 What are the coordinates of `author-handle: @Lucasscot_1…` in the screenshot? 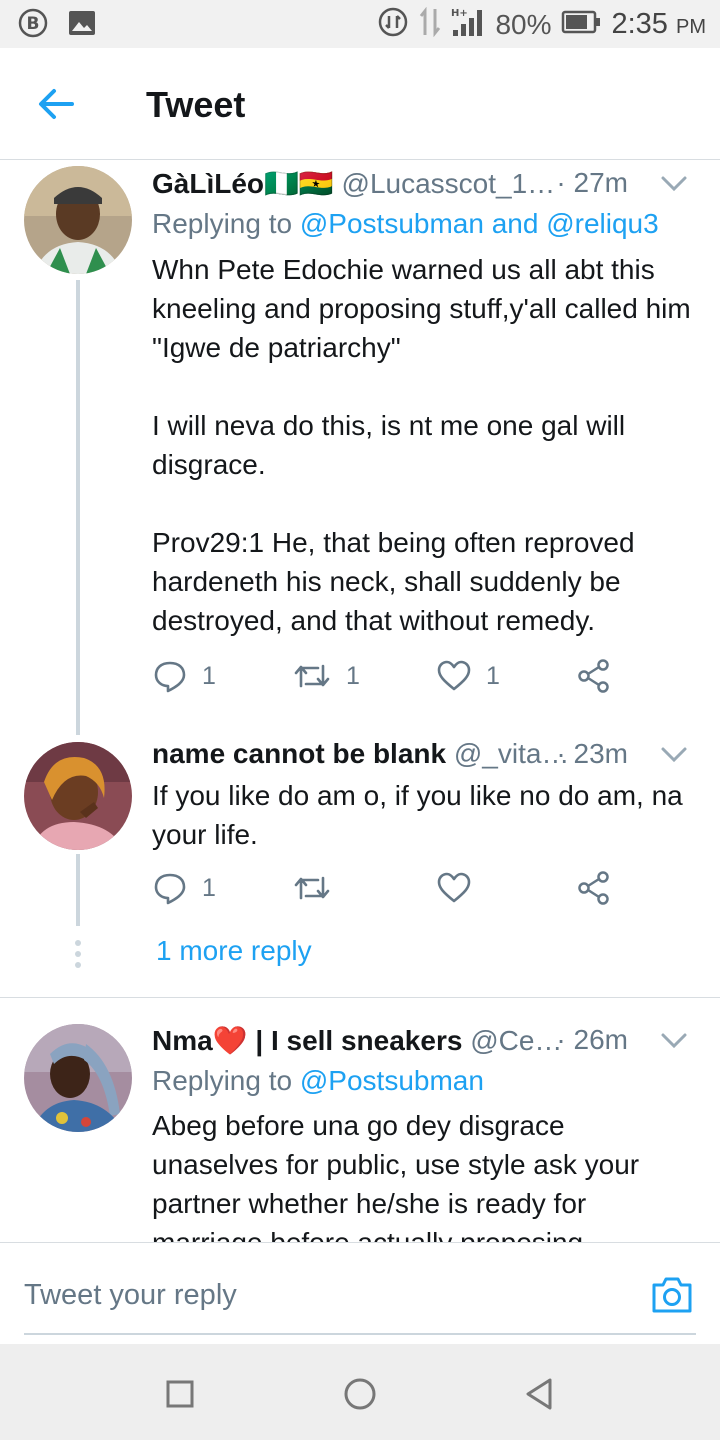 It's located at (449, 183).